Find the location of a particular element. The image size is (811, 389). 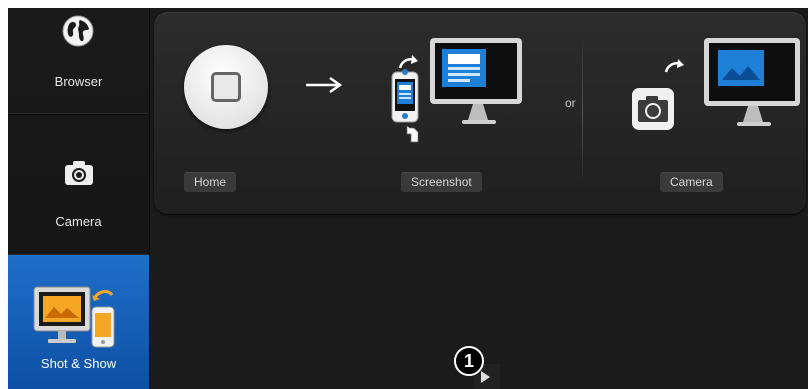

screenshot-illustration is located at coordinates (456, 90).